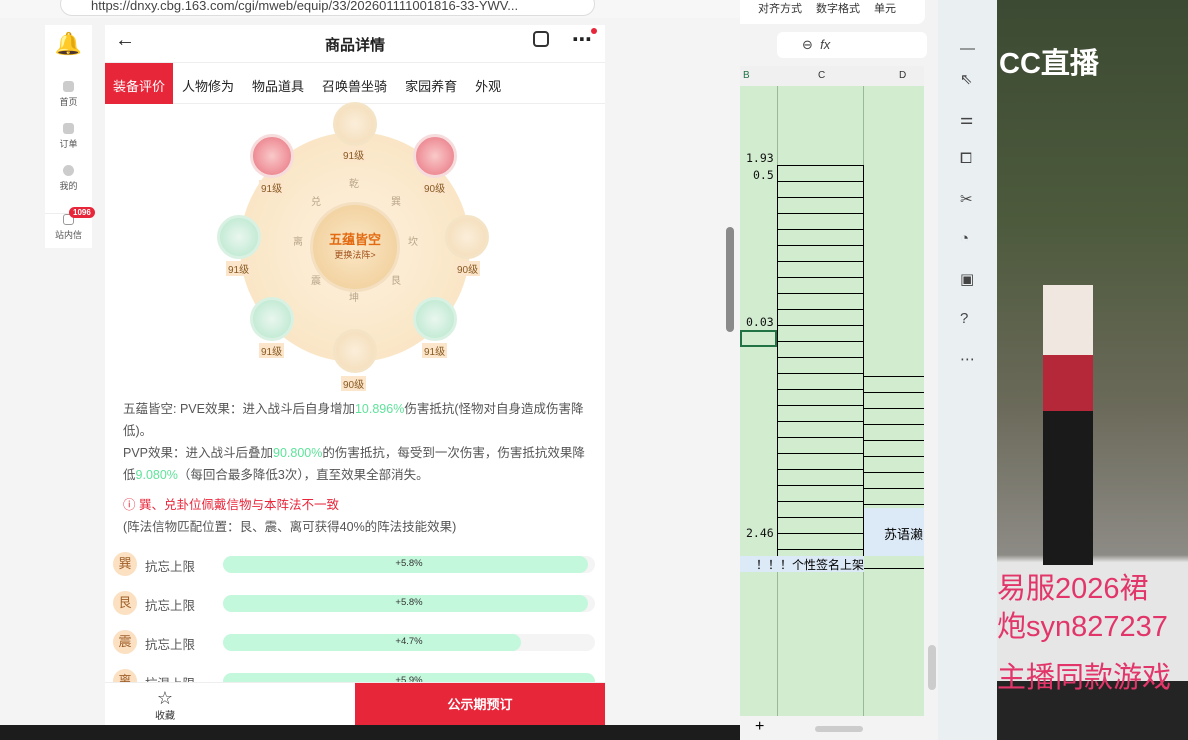 The image size is (1188, 740). What do you see at coordinates (759, 727) in the screenshot?
I see `add-sheet-icon: +` at bounding box center [759, 727].